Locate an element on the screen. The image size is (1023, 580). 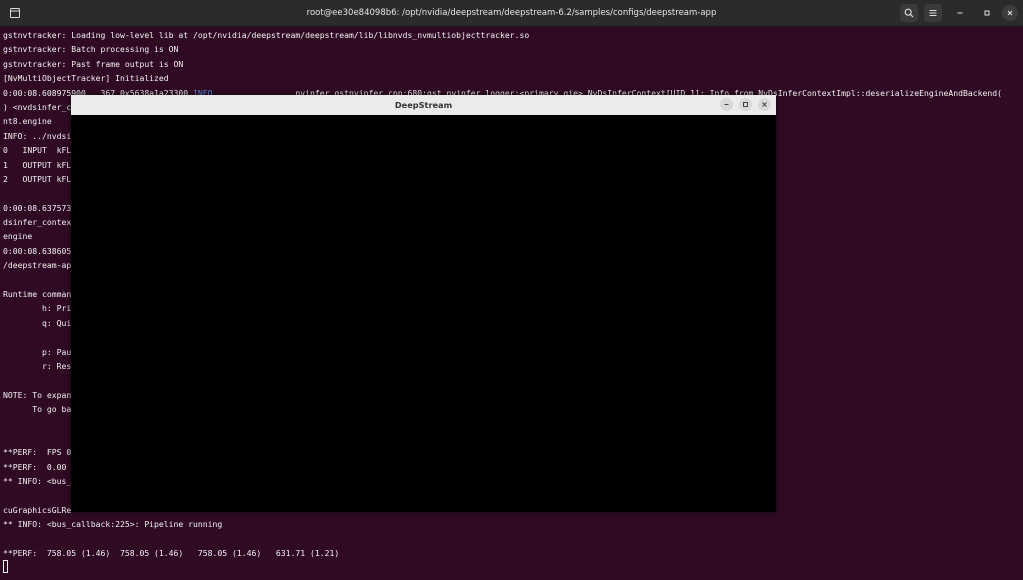
deepstream-minimize-button is located at coordinates (726, 104).